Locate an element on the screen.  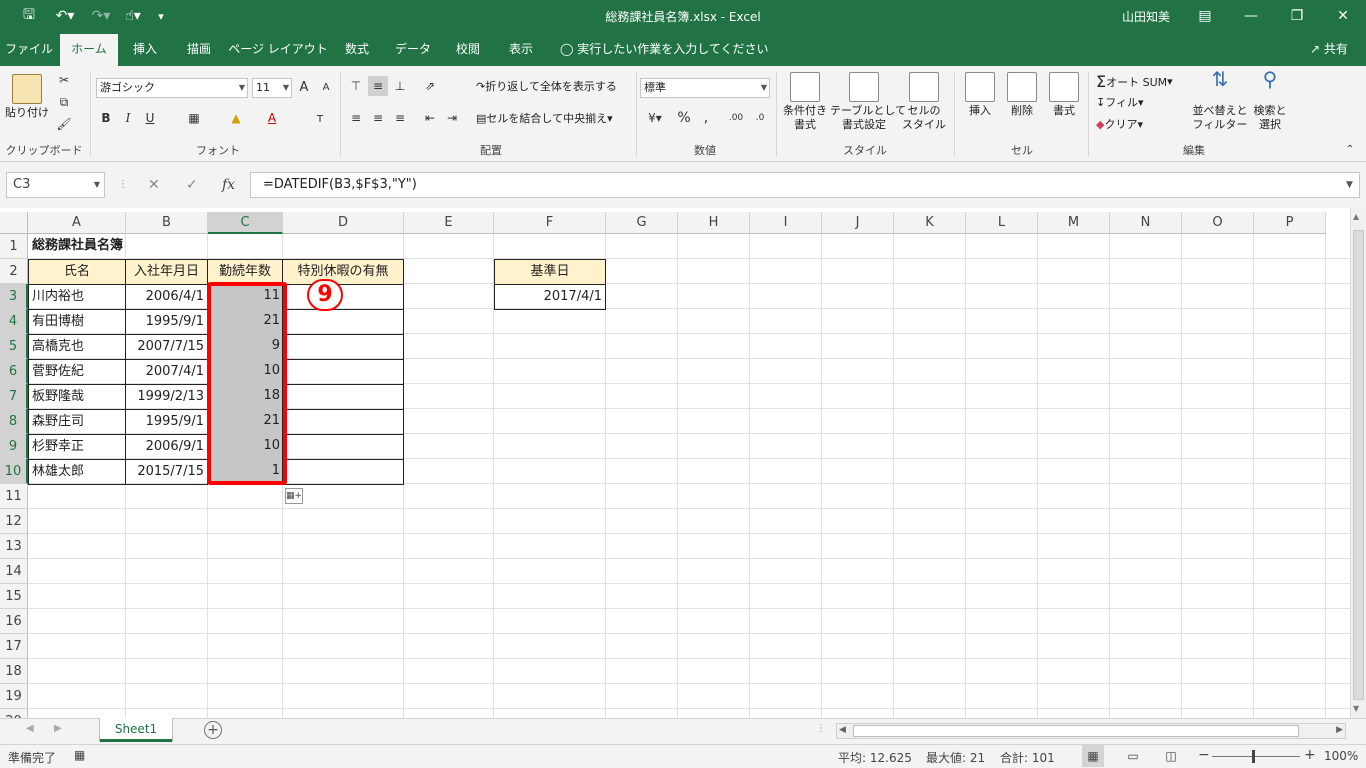
sort-filter-button: ⇅ 並べ替えと フィルター is located at coordinates (1220, 100).